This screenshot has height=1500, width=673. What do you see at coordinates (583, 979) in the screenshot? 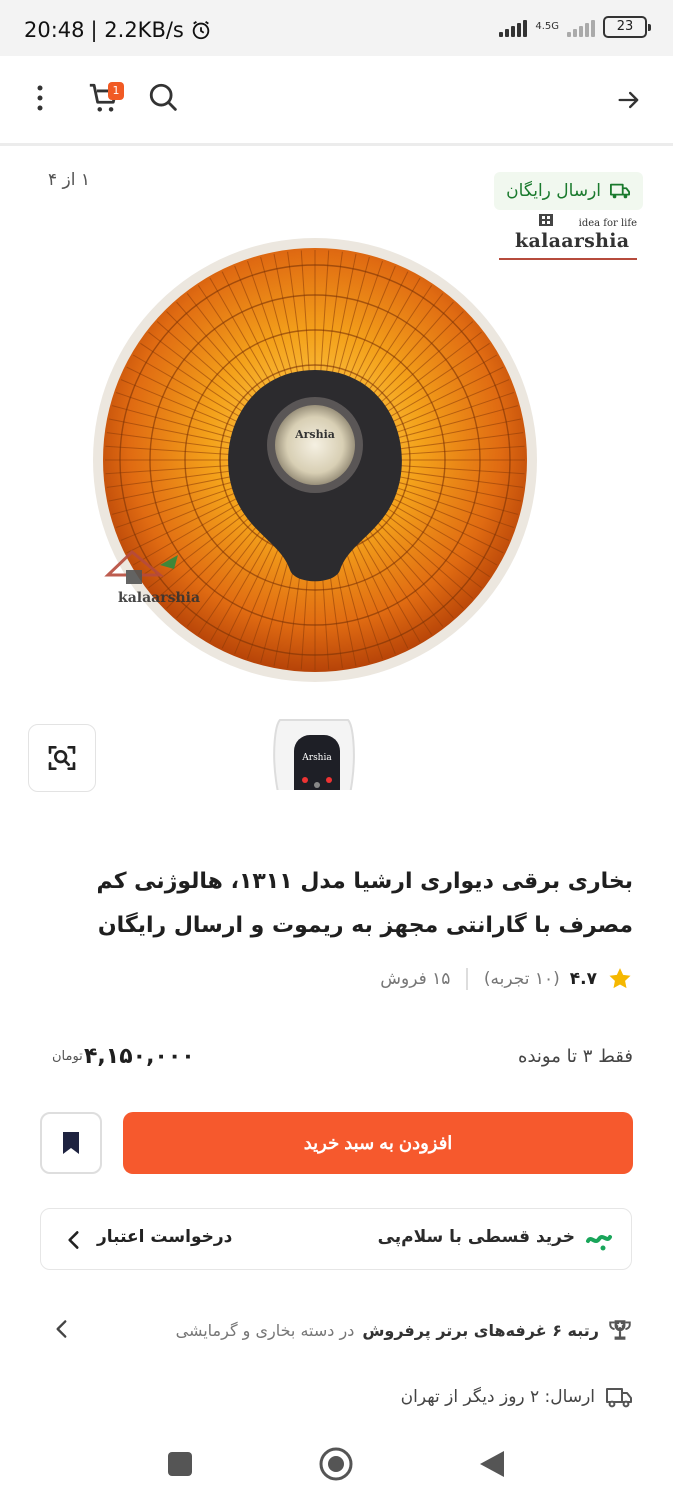
I see `rating-value: ۴.۷` at bounding box center [583, 979].